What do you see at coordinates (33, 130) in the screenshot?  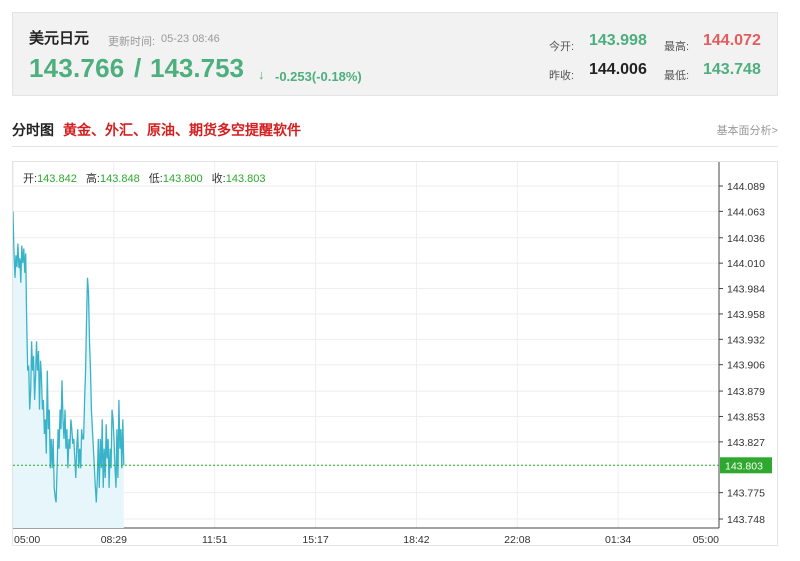 I see `section-title: 分时图` at bounding box center [33, 130].